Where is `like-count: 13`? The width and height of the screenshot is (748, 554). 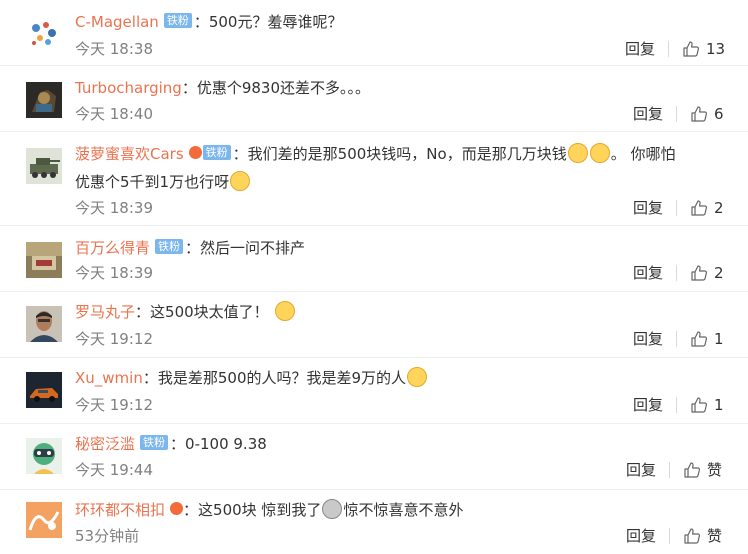 like-count: 13 is located at coordinates (716, 49).